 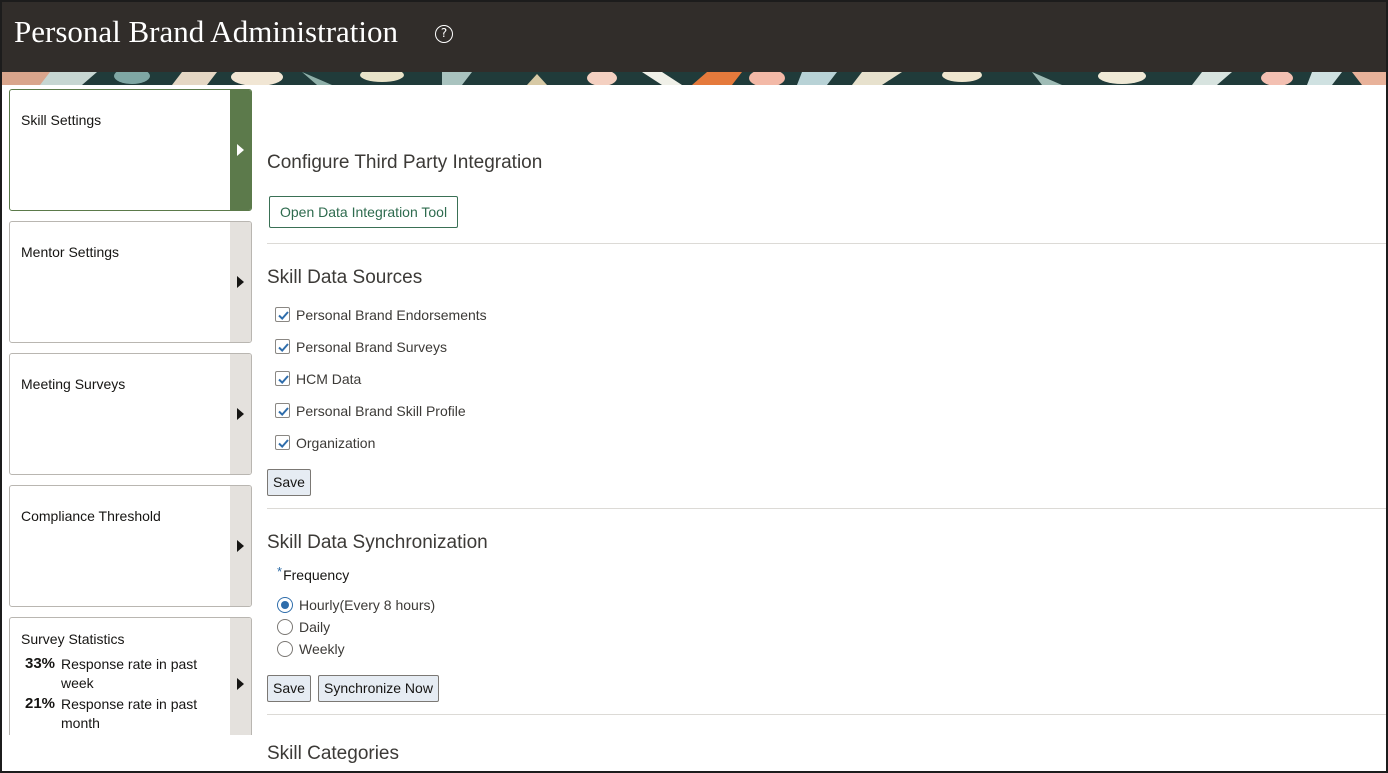 What do you see at coordinates (206, 31) in the screenshot?
I see `page-title: Personal Brand Administration` at bounding box center [206, 31].